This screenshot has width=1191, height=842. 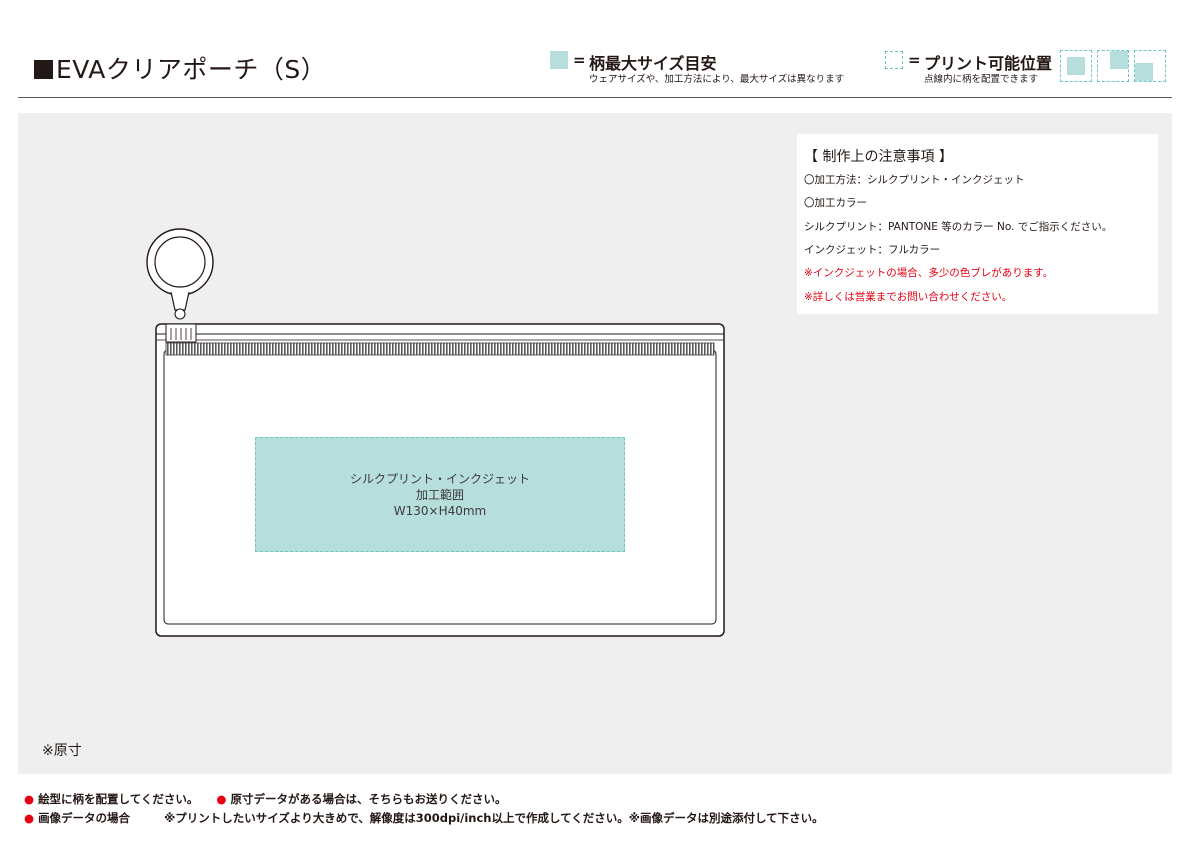 What do you see at coordinates (835, 203) in the screenshot?
I see `note-line: 〇加工カラー` at bounding box center [835, 203].